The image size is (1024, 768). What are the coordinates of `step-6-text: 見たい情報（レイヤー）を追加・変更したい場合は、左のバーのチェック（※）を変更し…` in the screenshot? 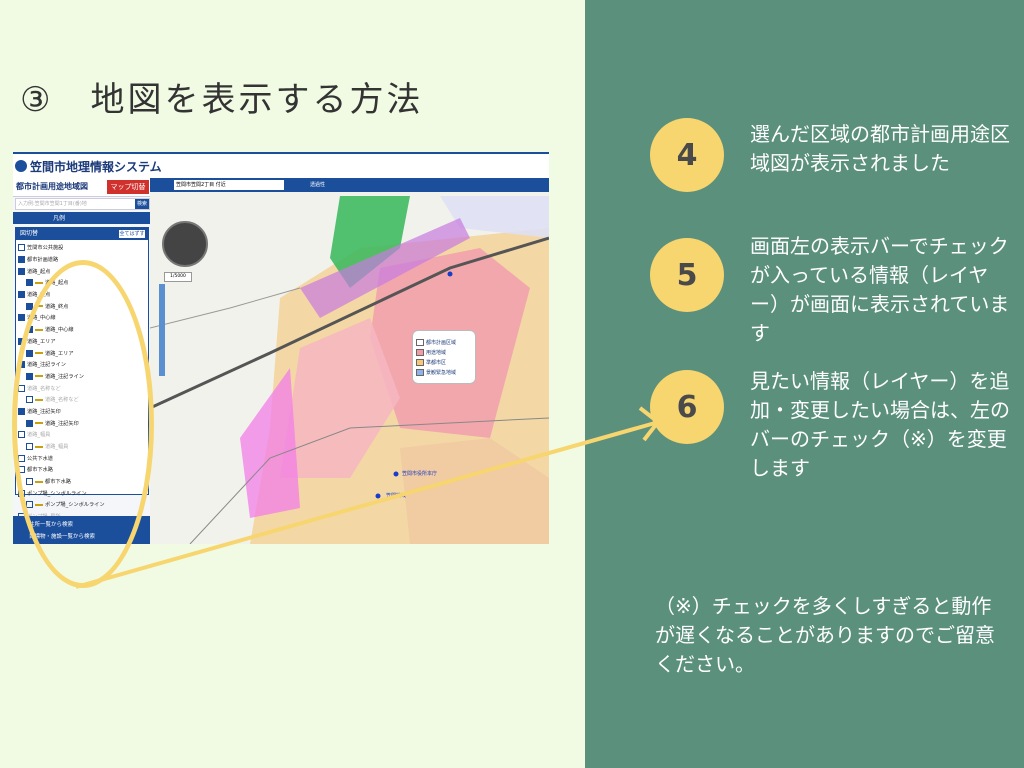 It's located at (880, 424).